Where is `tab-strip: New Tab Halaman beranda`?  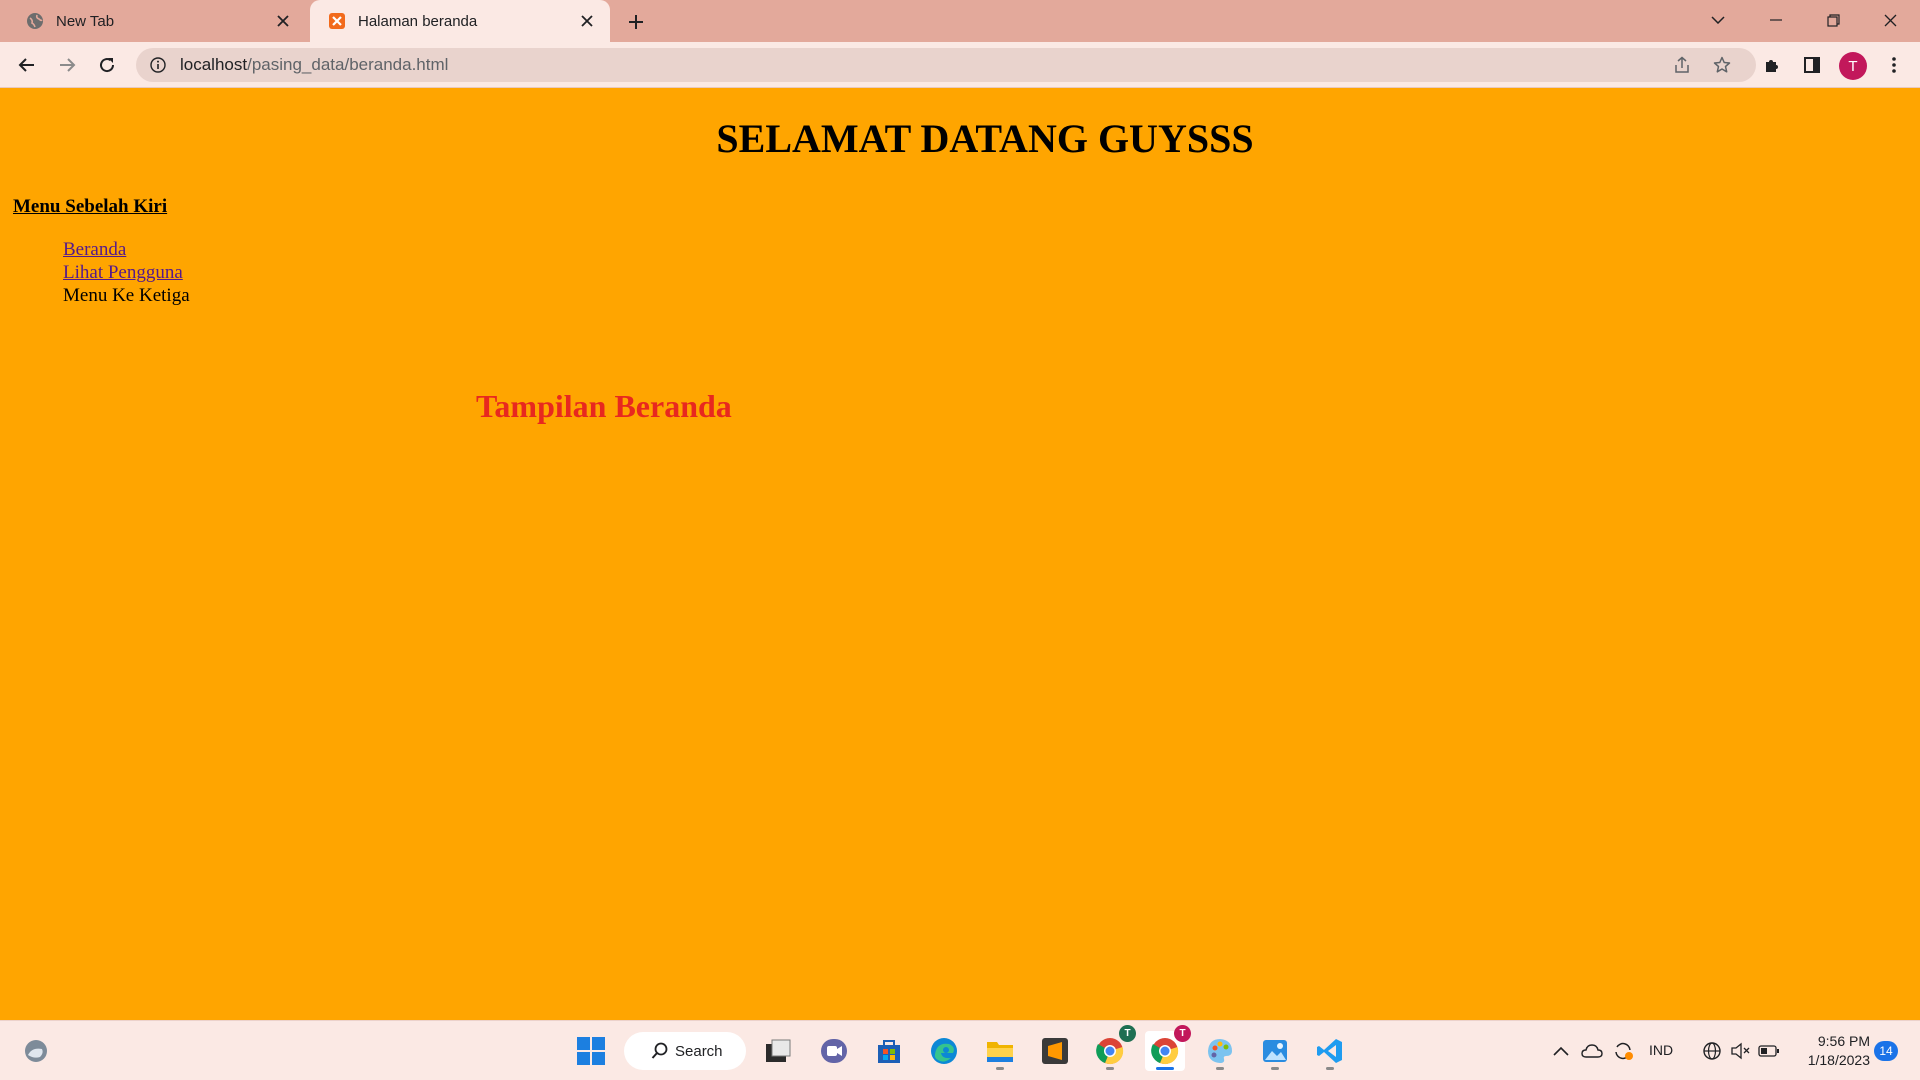 tab-strip: New Tab Halaman beranda is located at coordinates (960, 21).